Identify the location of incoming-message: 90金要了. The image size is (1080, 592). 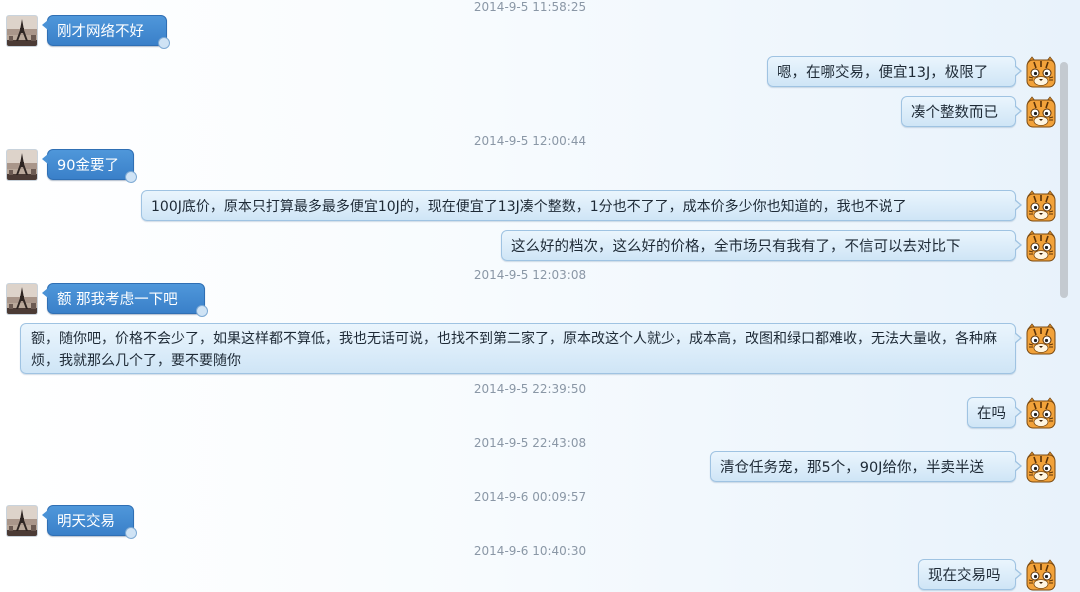
(89, 166).